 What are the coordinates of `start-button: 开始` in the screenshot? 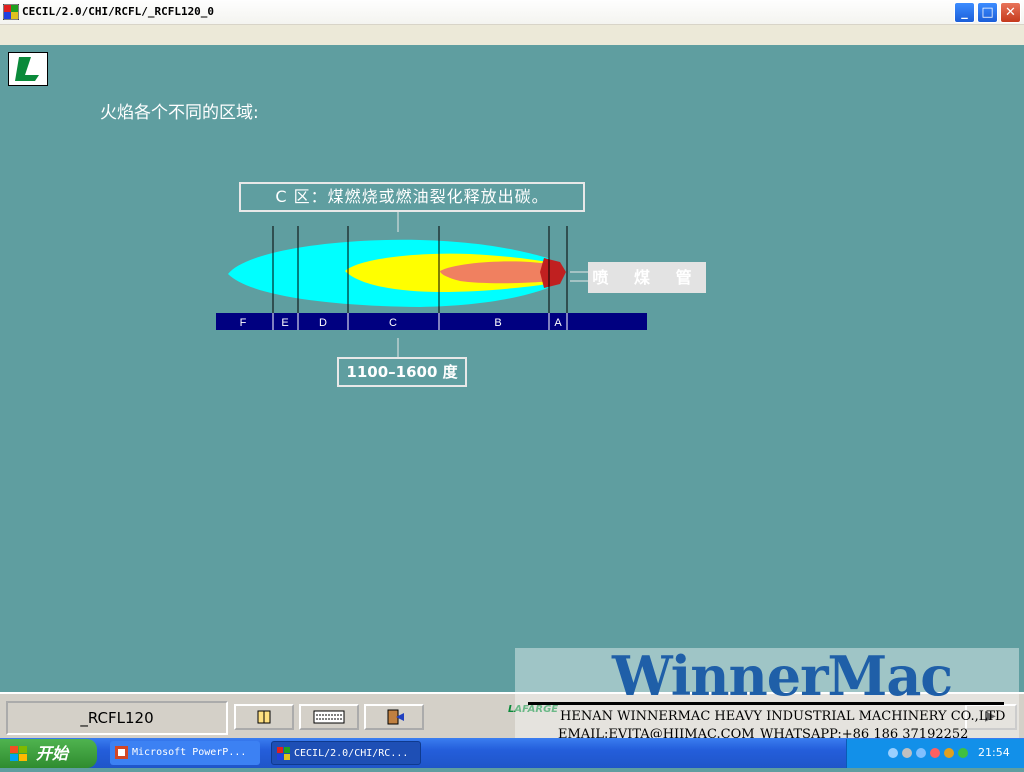 It's located at (48, 753).